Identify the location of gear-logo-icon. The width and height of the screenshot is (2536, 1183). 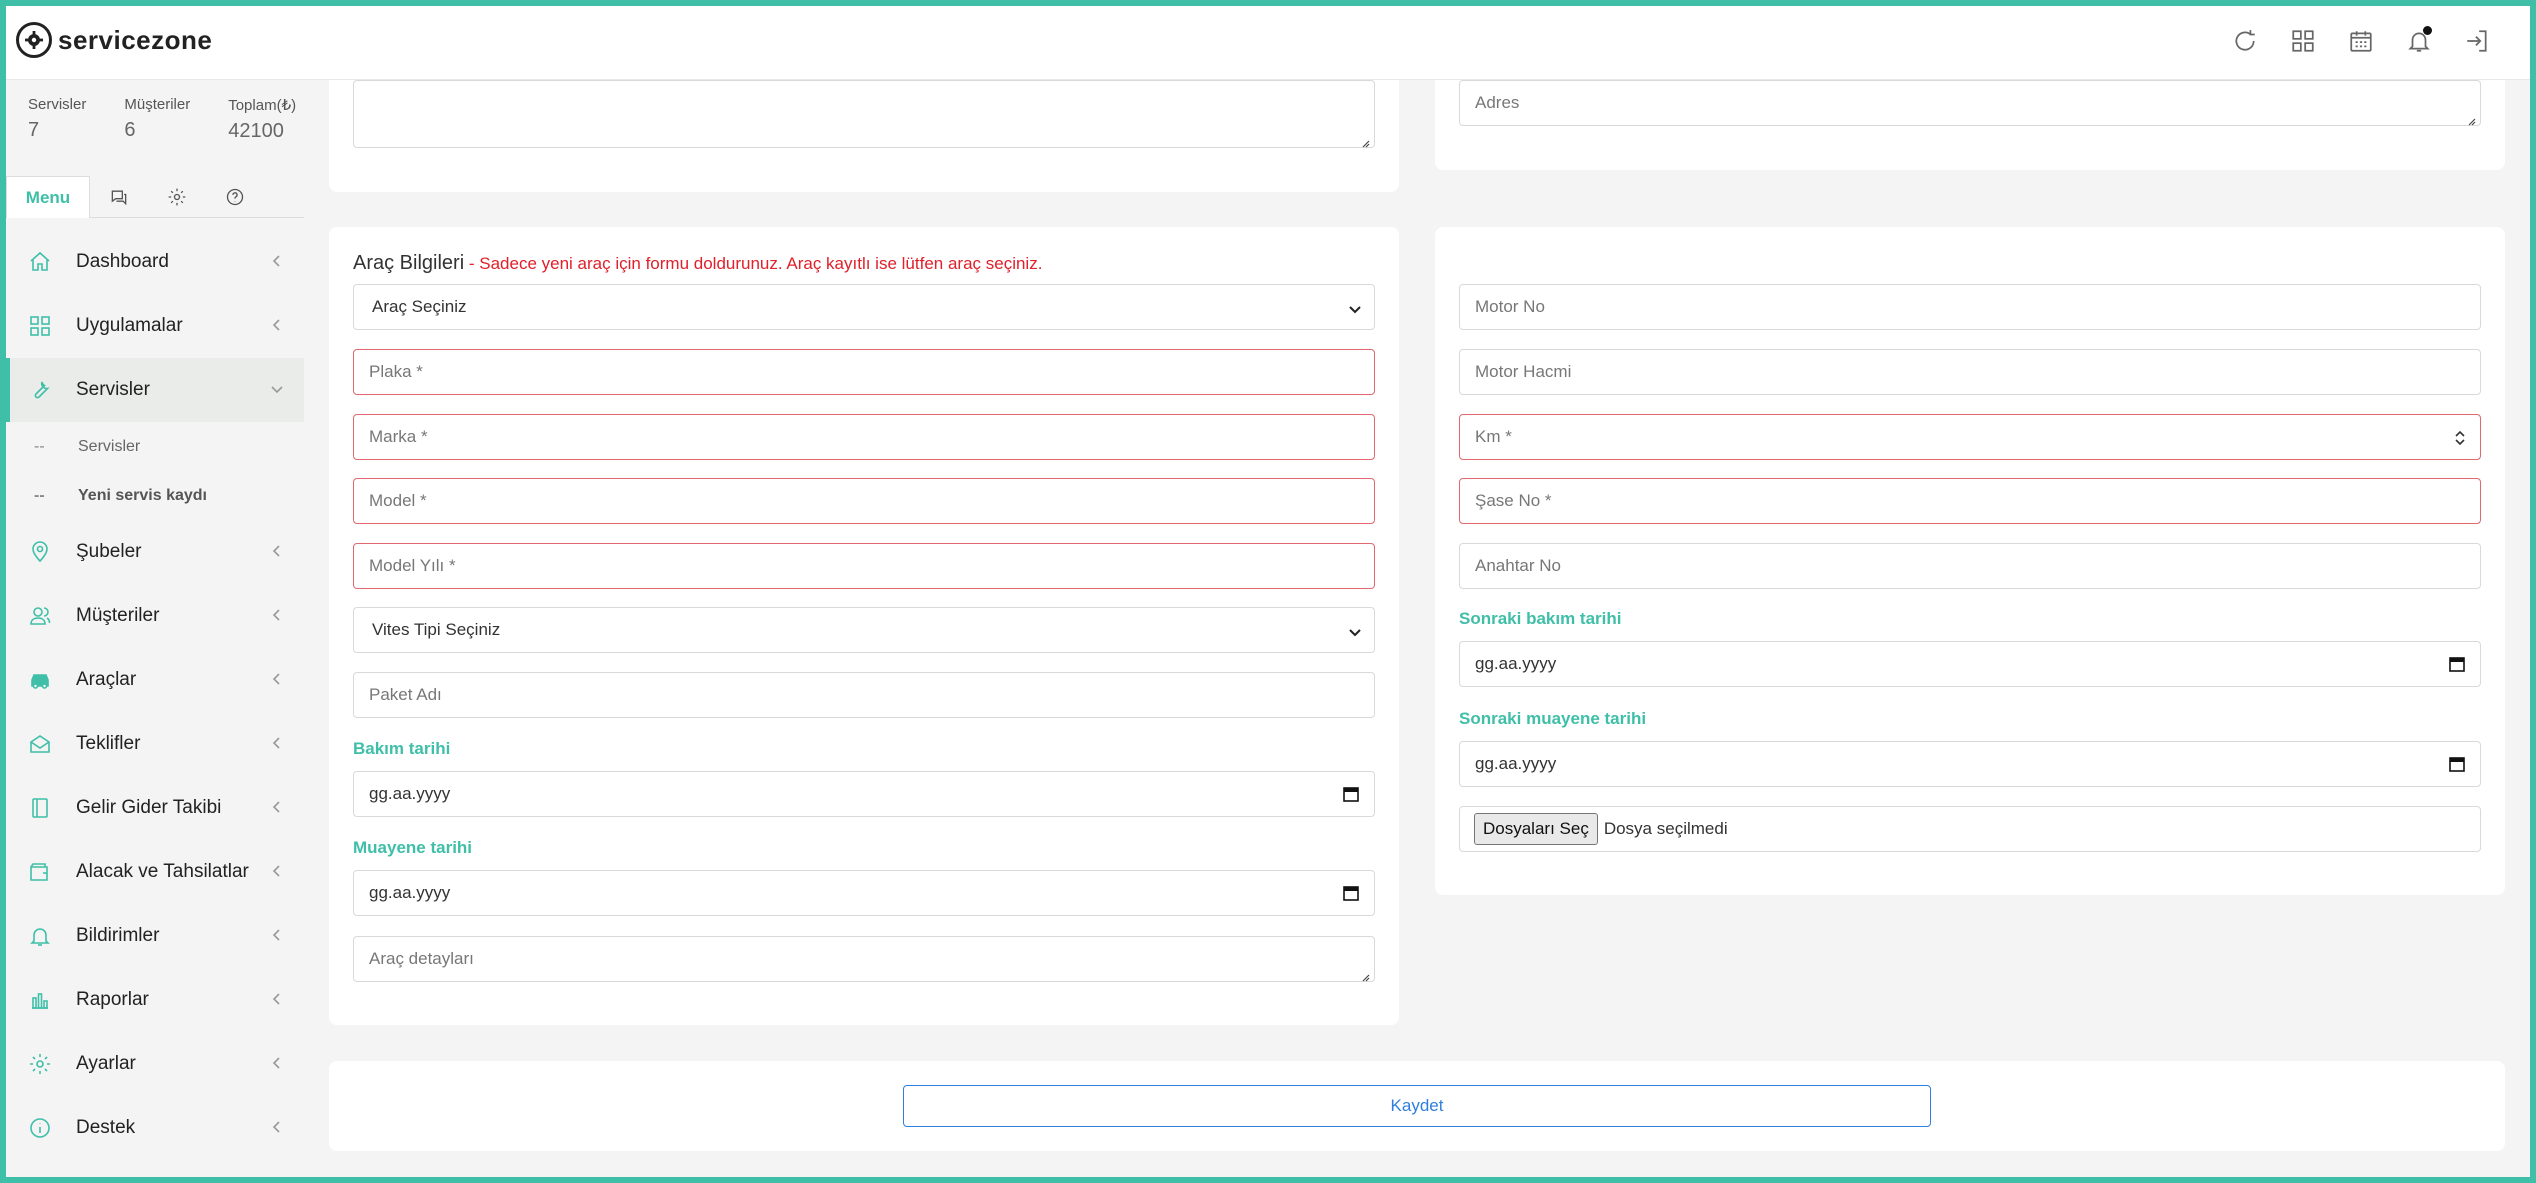
(34, 40).